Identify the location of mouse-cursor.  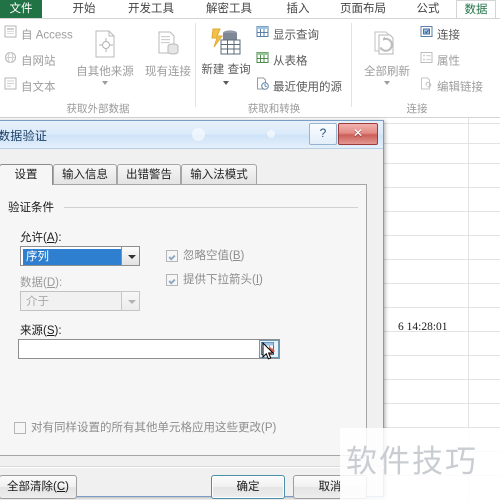
(268, 351).